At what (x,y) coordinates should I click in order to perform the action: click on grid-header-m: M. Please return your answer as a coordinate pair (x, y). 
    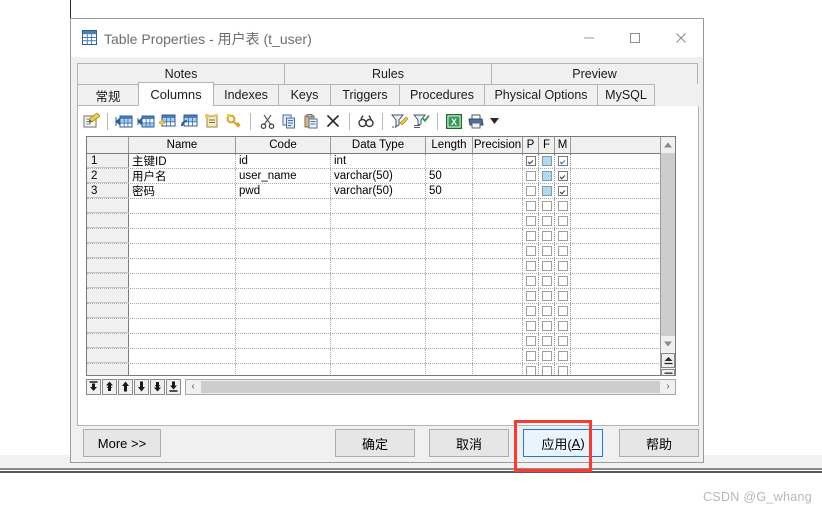
    Looking at the image, I should click on (563, 145).